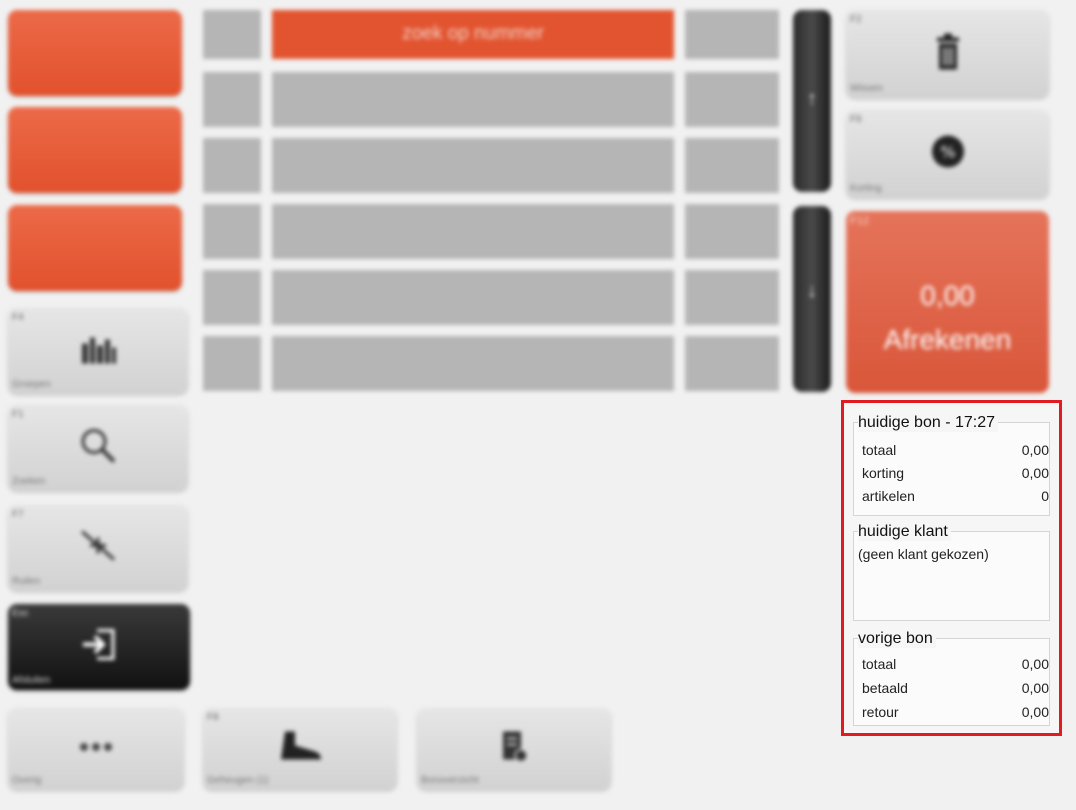  I want to click on previous-receipt-row: retour 0,00, so click(955, 712).